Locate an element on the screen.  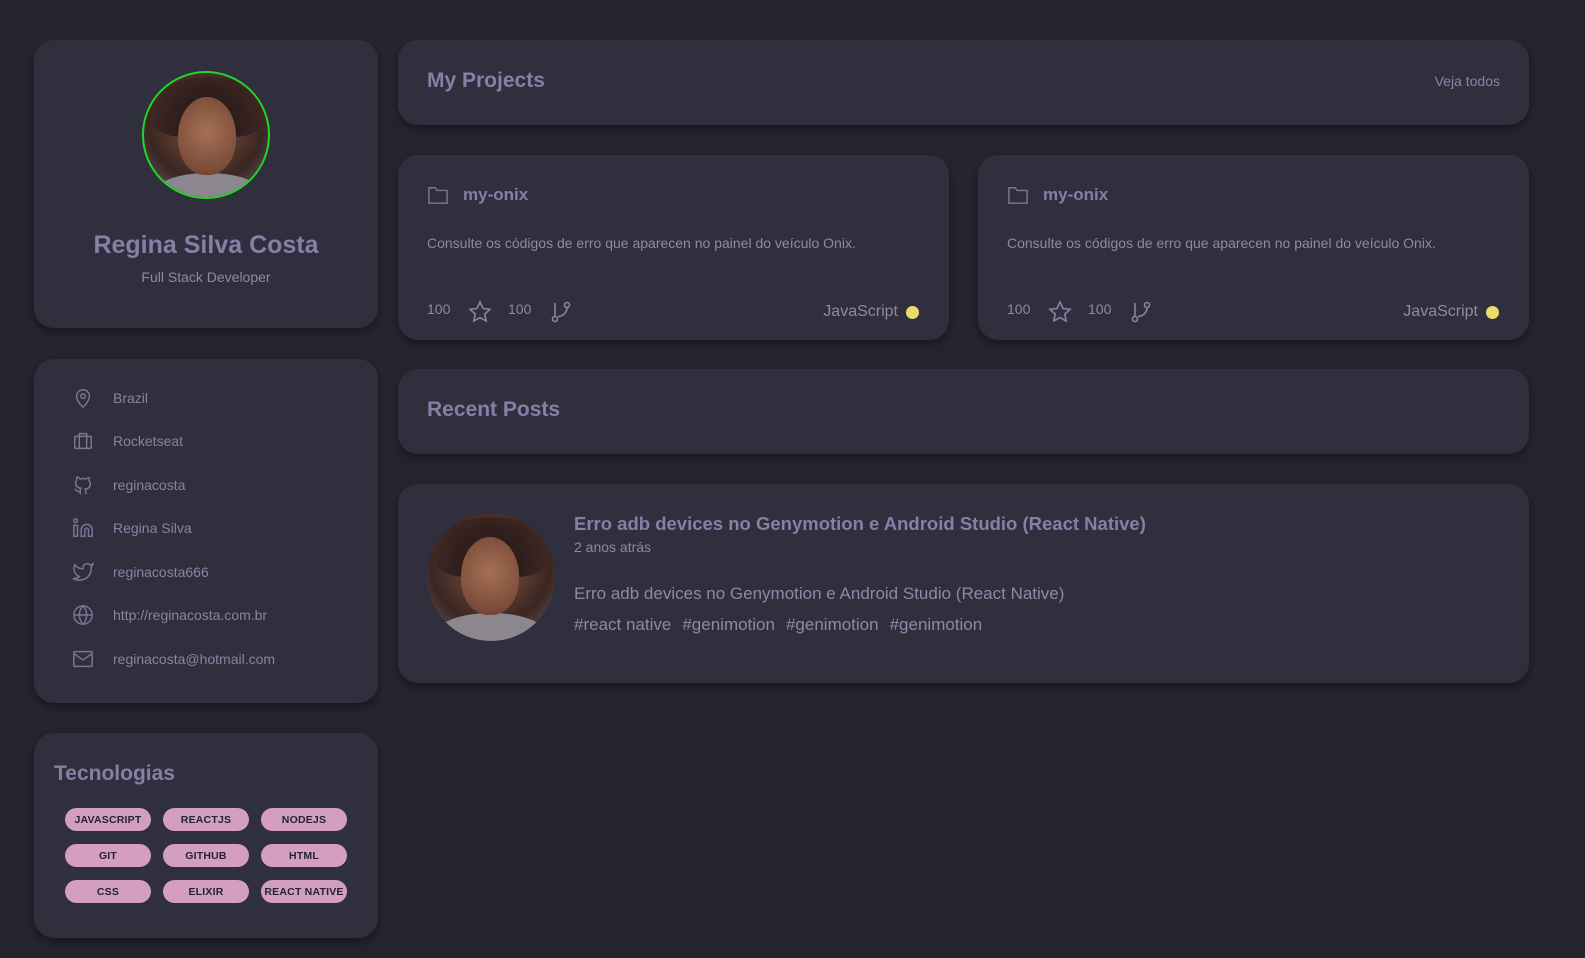
tech-tag: CSS is located at coordinates (108, 891).